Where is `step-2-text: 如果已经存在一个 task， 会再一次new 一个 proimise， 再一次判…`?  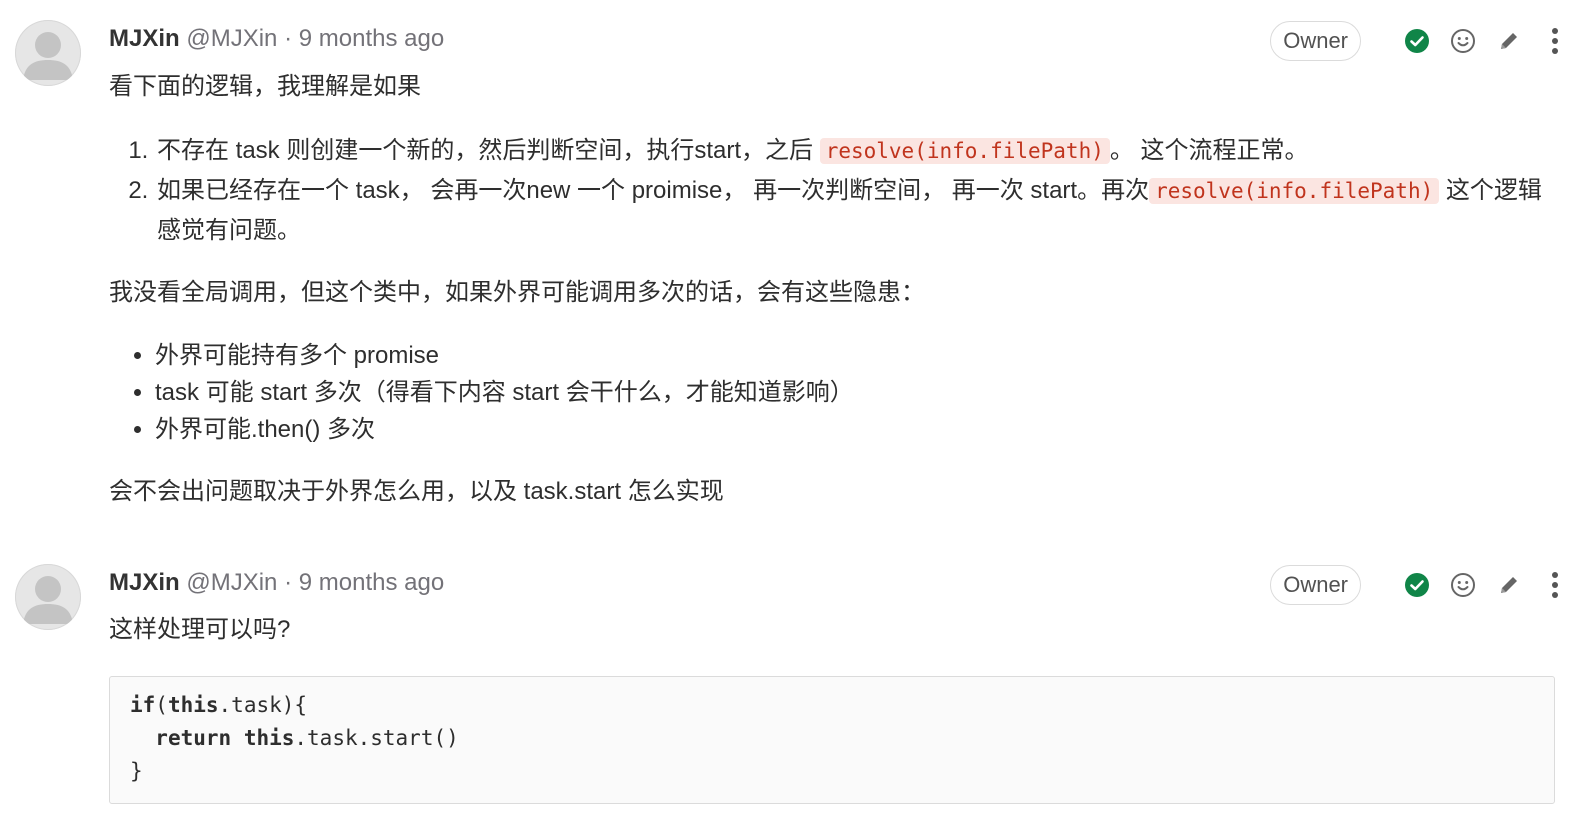 step-2-text: 如果已经存在一个 task， 会再一次new 一个 proimise， 再一次判… is located at coordinates (653, 190).